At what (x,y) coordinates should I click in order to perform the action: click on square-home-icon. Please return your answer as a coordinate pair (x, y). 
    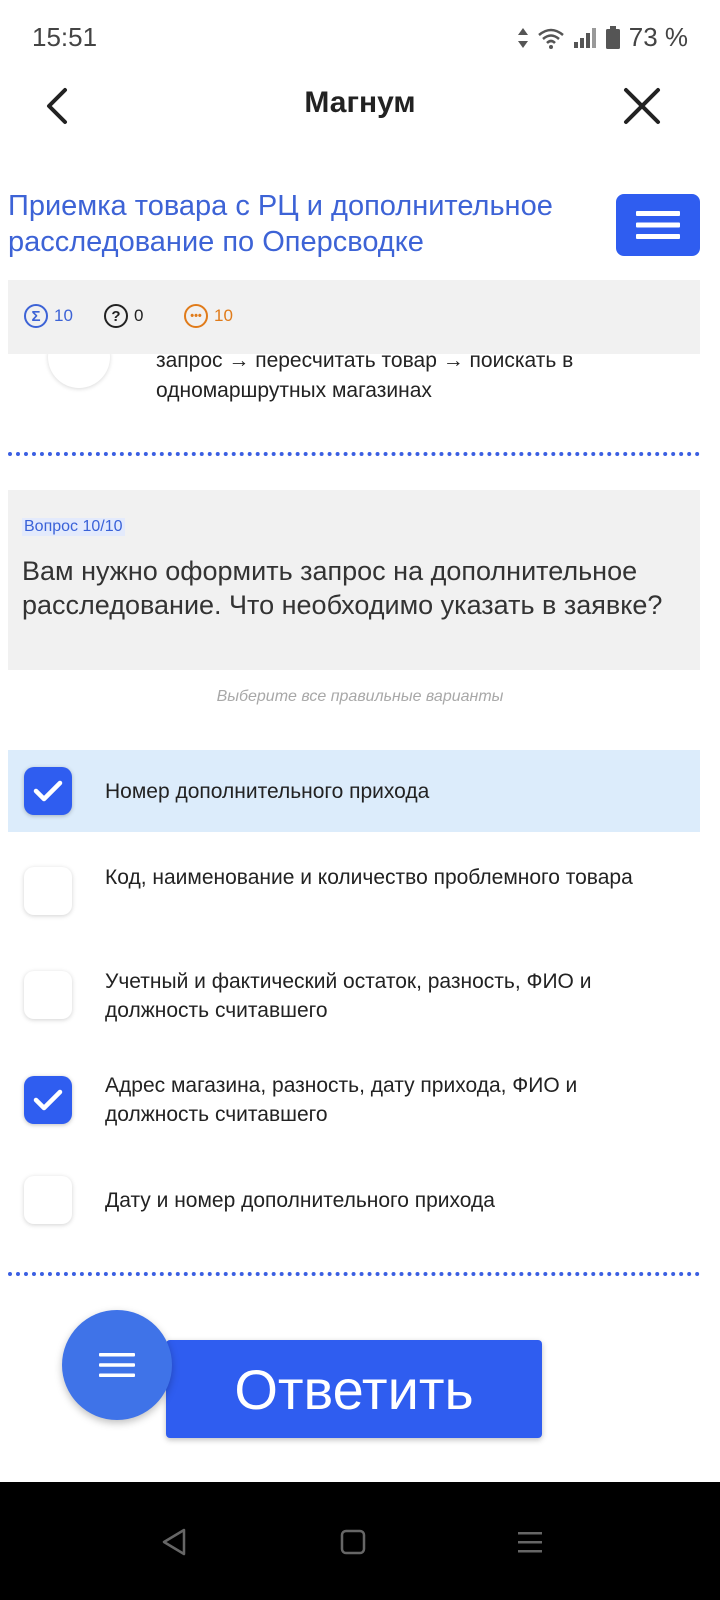
    Looking at the image, I should click on (353, 1542).